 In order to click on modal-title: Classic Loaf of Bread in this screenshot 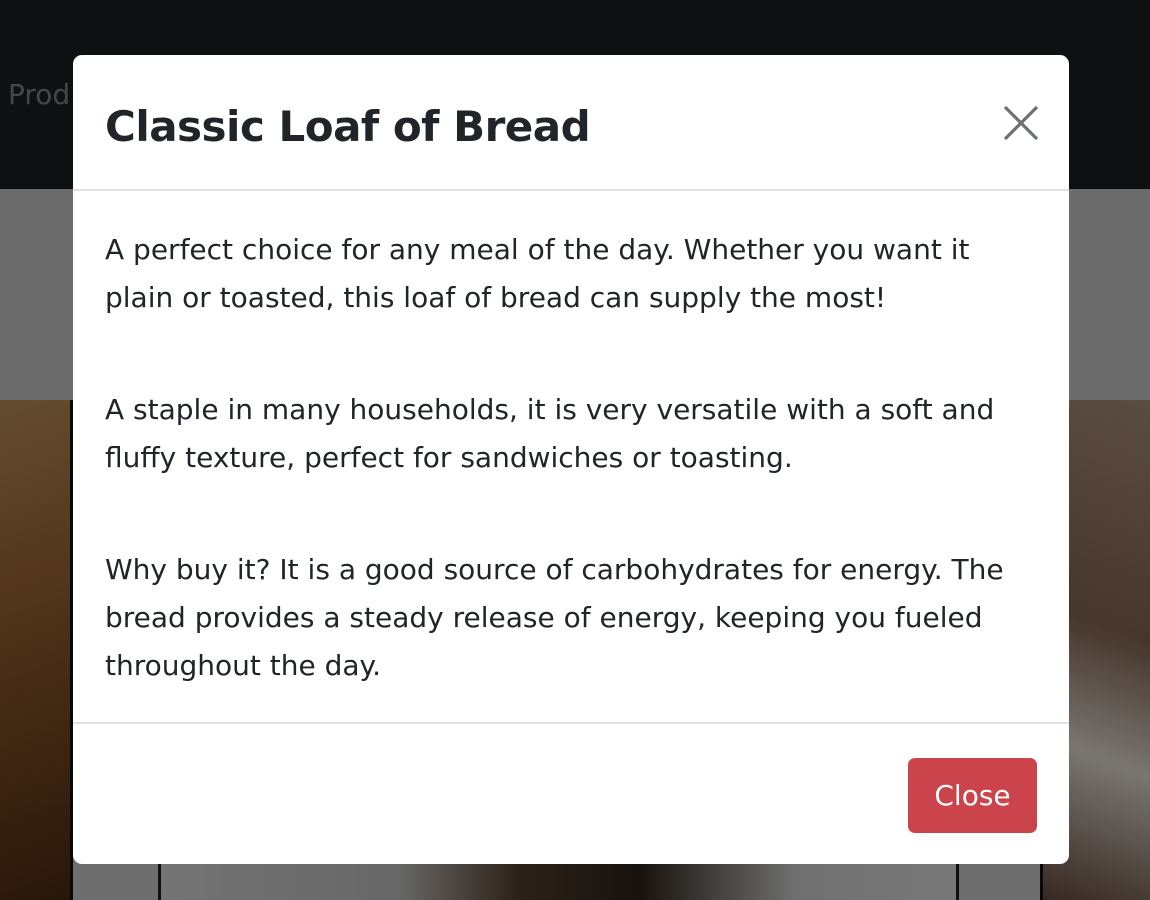, I will do `click(348, 126)`.